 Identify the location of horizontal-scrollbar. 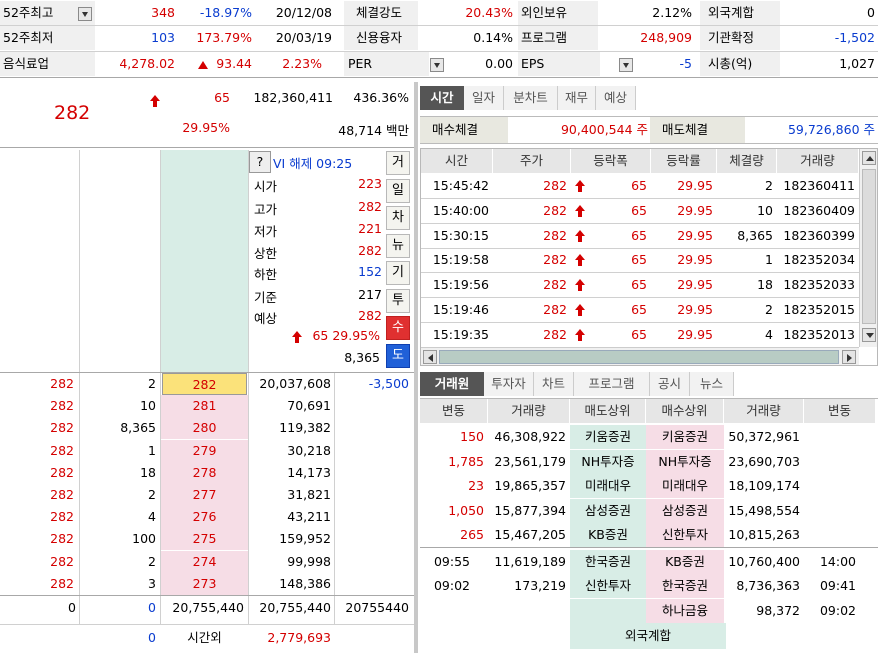
(640, 356).